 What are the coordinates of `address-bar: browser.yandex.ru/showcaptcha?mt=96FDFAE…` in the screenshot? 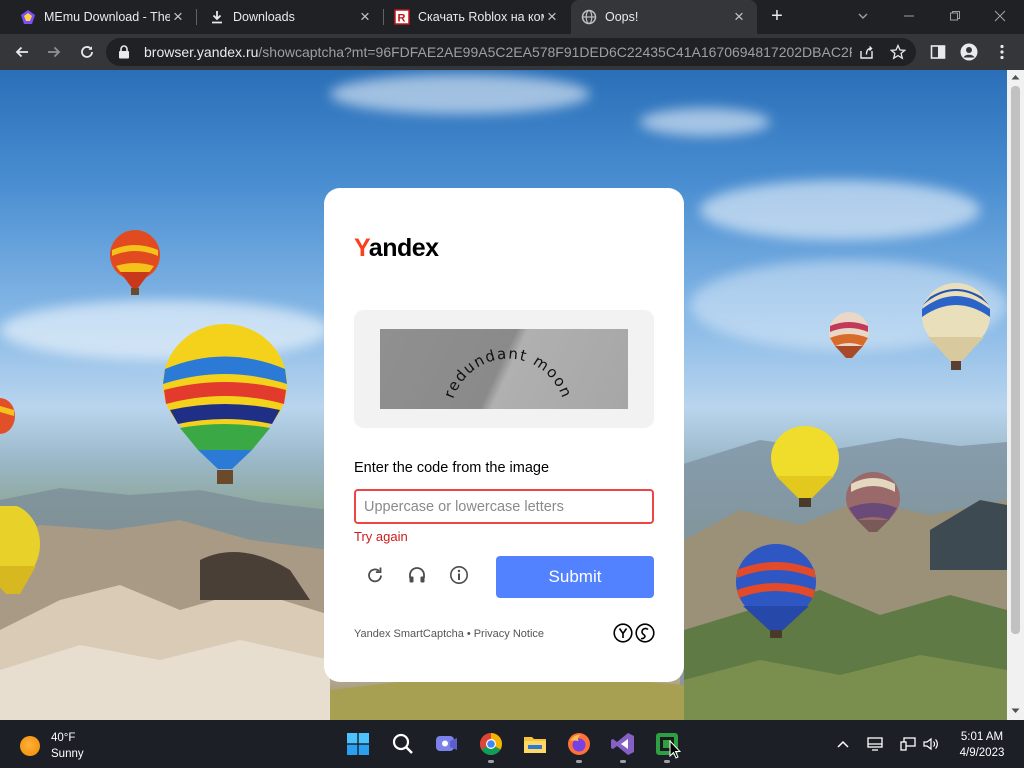 It's located at (511, 52).